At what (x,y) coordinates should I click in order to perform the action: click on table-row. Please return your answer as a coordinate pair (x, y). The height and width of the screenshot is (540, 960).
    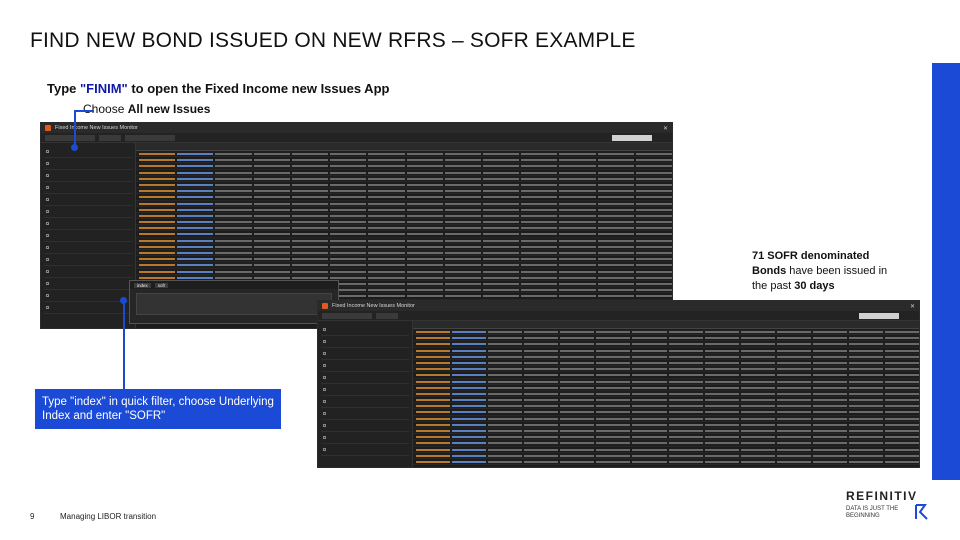
    Looking at the image, I should click on (666, 462).